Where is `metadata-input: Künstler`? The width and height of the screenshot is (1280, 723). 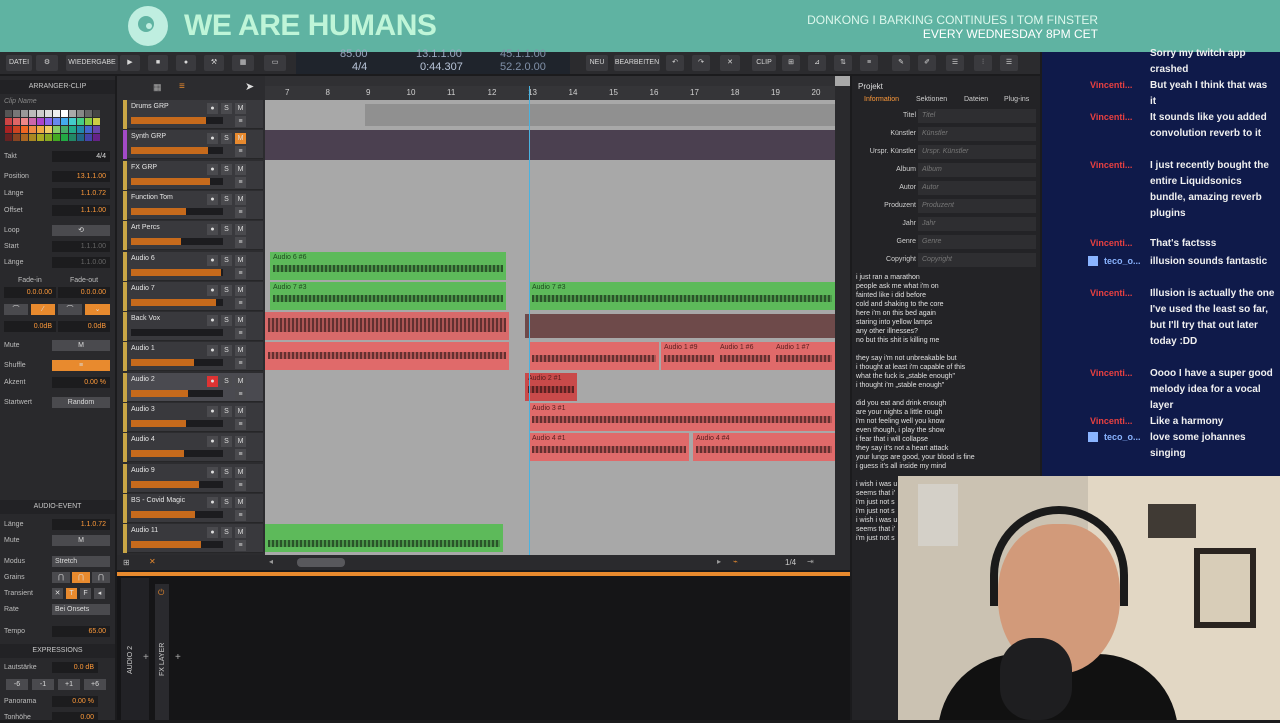
metadata-input: Künstler is located at coordinates (977, 134).